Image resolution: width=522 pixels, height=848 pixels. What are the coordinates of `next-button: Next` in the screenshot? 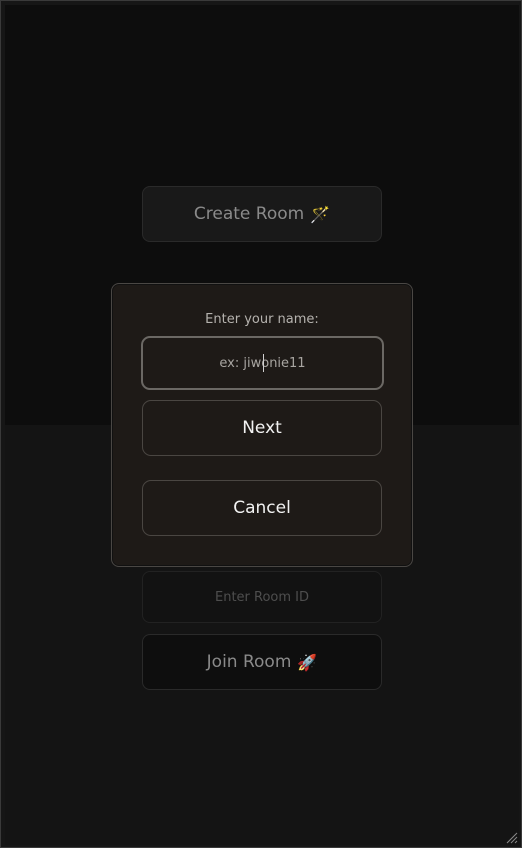 It's located at (262, 428).